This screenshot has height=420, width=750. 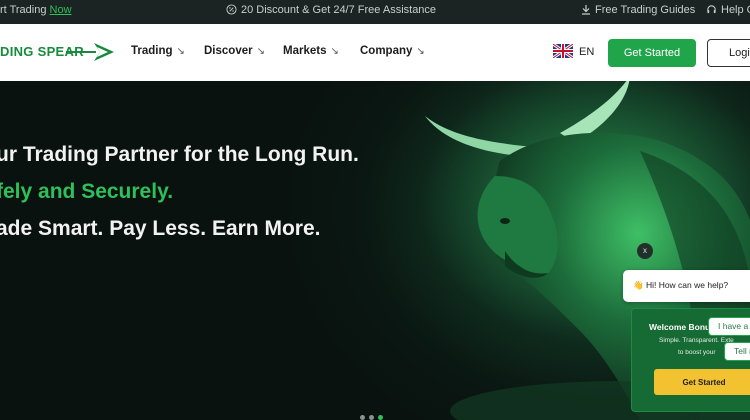 I want to click on nav-company: Company ↘, so click(x=392, y=51).